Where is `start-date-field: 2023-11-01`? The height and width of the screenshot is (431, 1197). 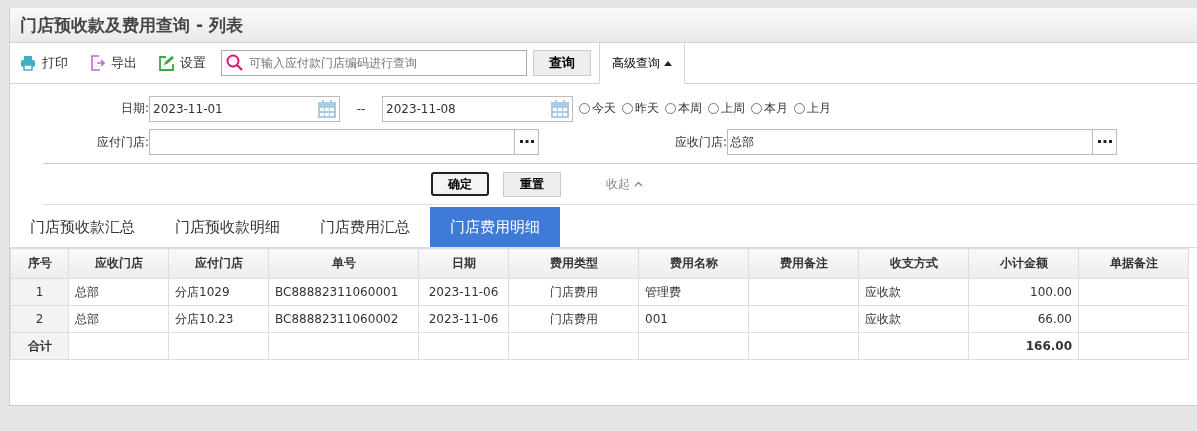 start-date-field: 2023-11-01 is located at coordinates (244, 108).